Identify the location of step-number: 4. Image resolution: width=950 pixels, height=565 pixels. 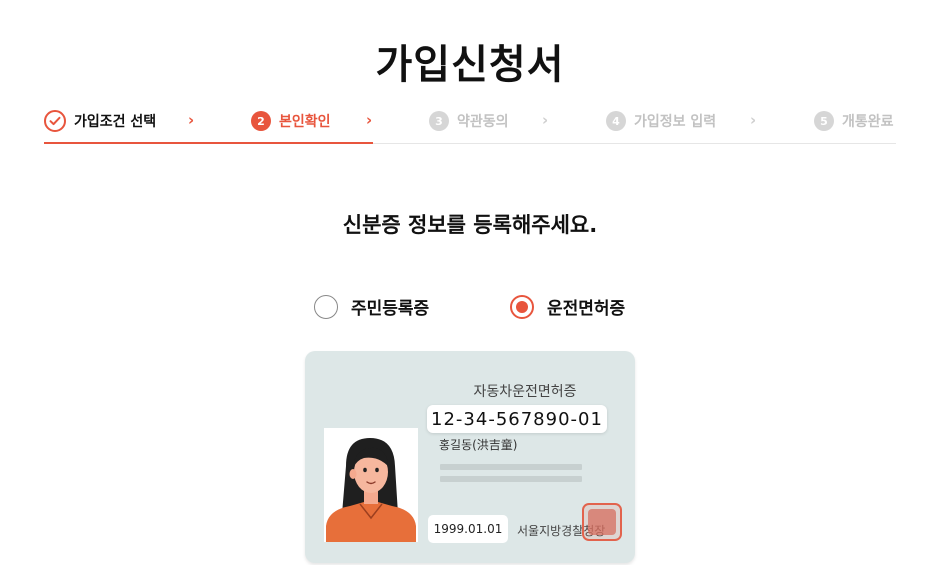
(616, 121).